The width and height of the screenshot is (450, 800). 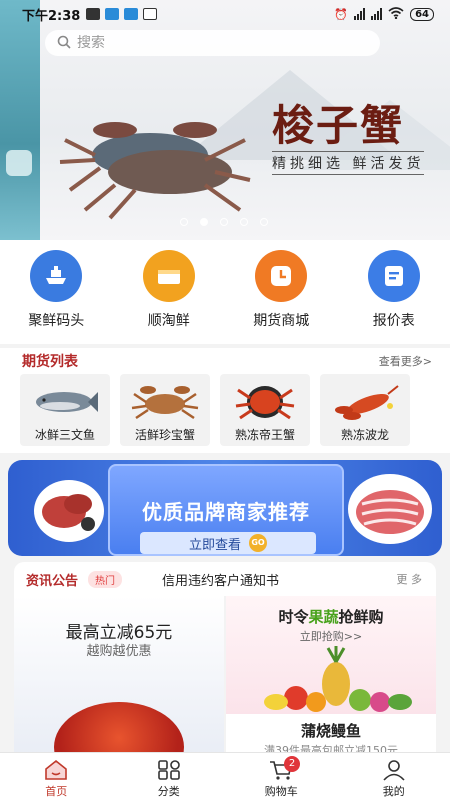 I want to click on fruit-promo-area: 时令果蔬抢鲜购 立即抢购>>, so click(x=331, y=655).